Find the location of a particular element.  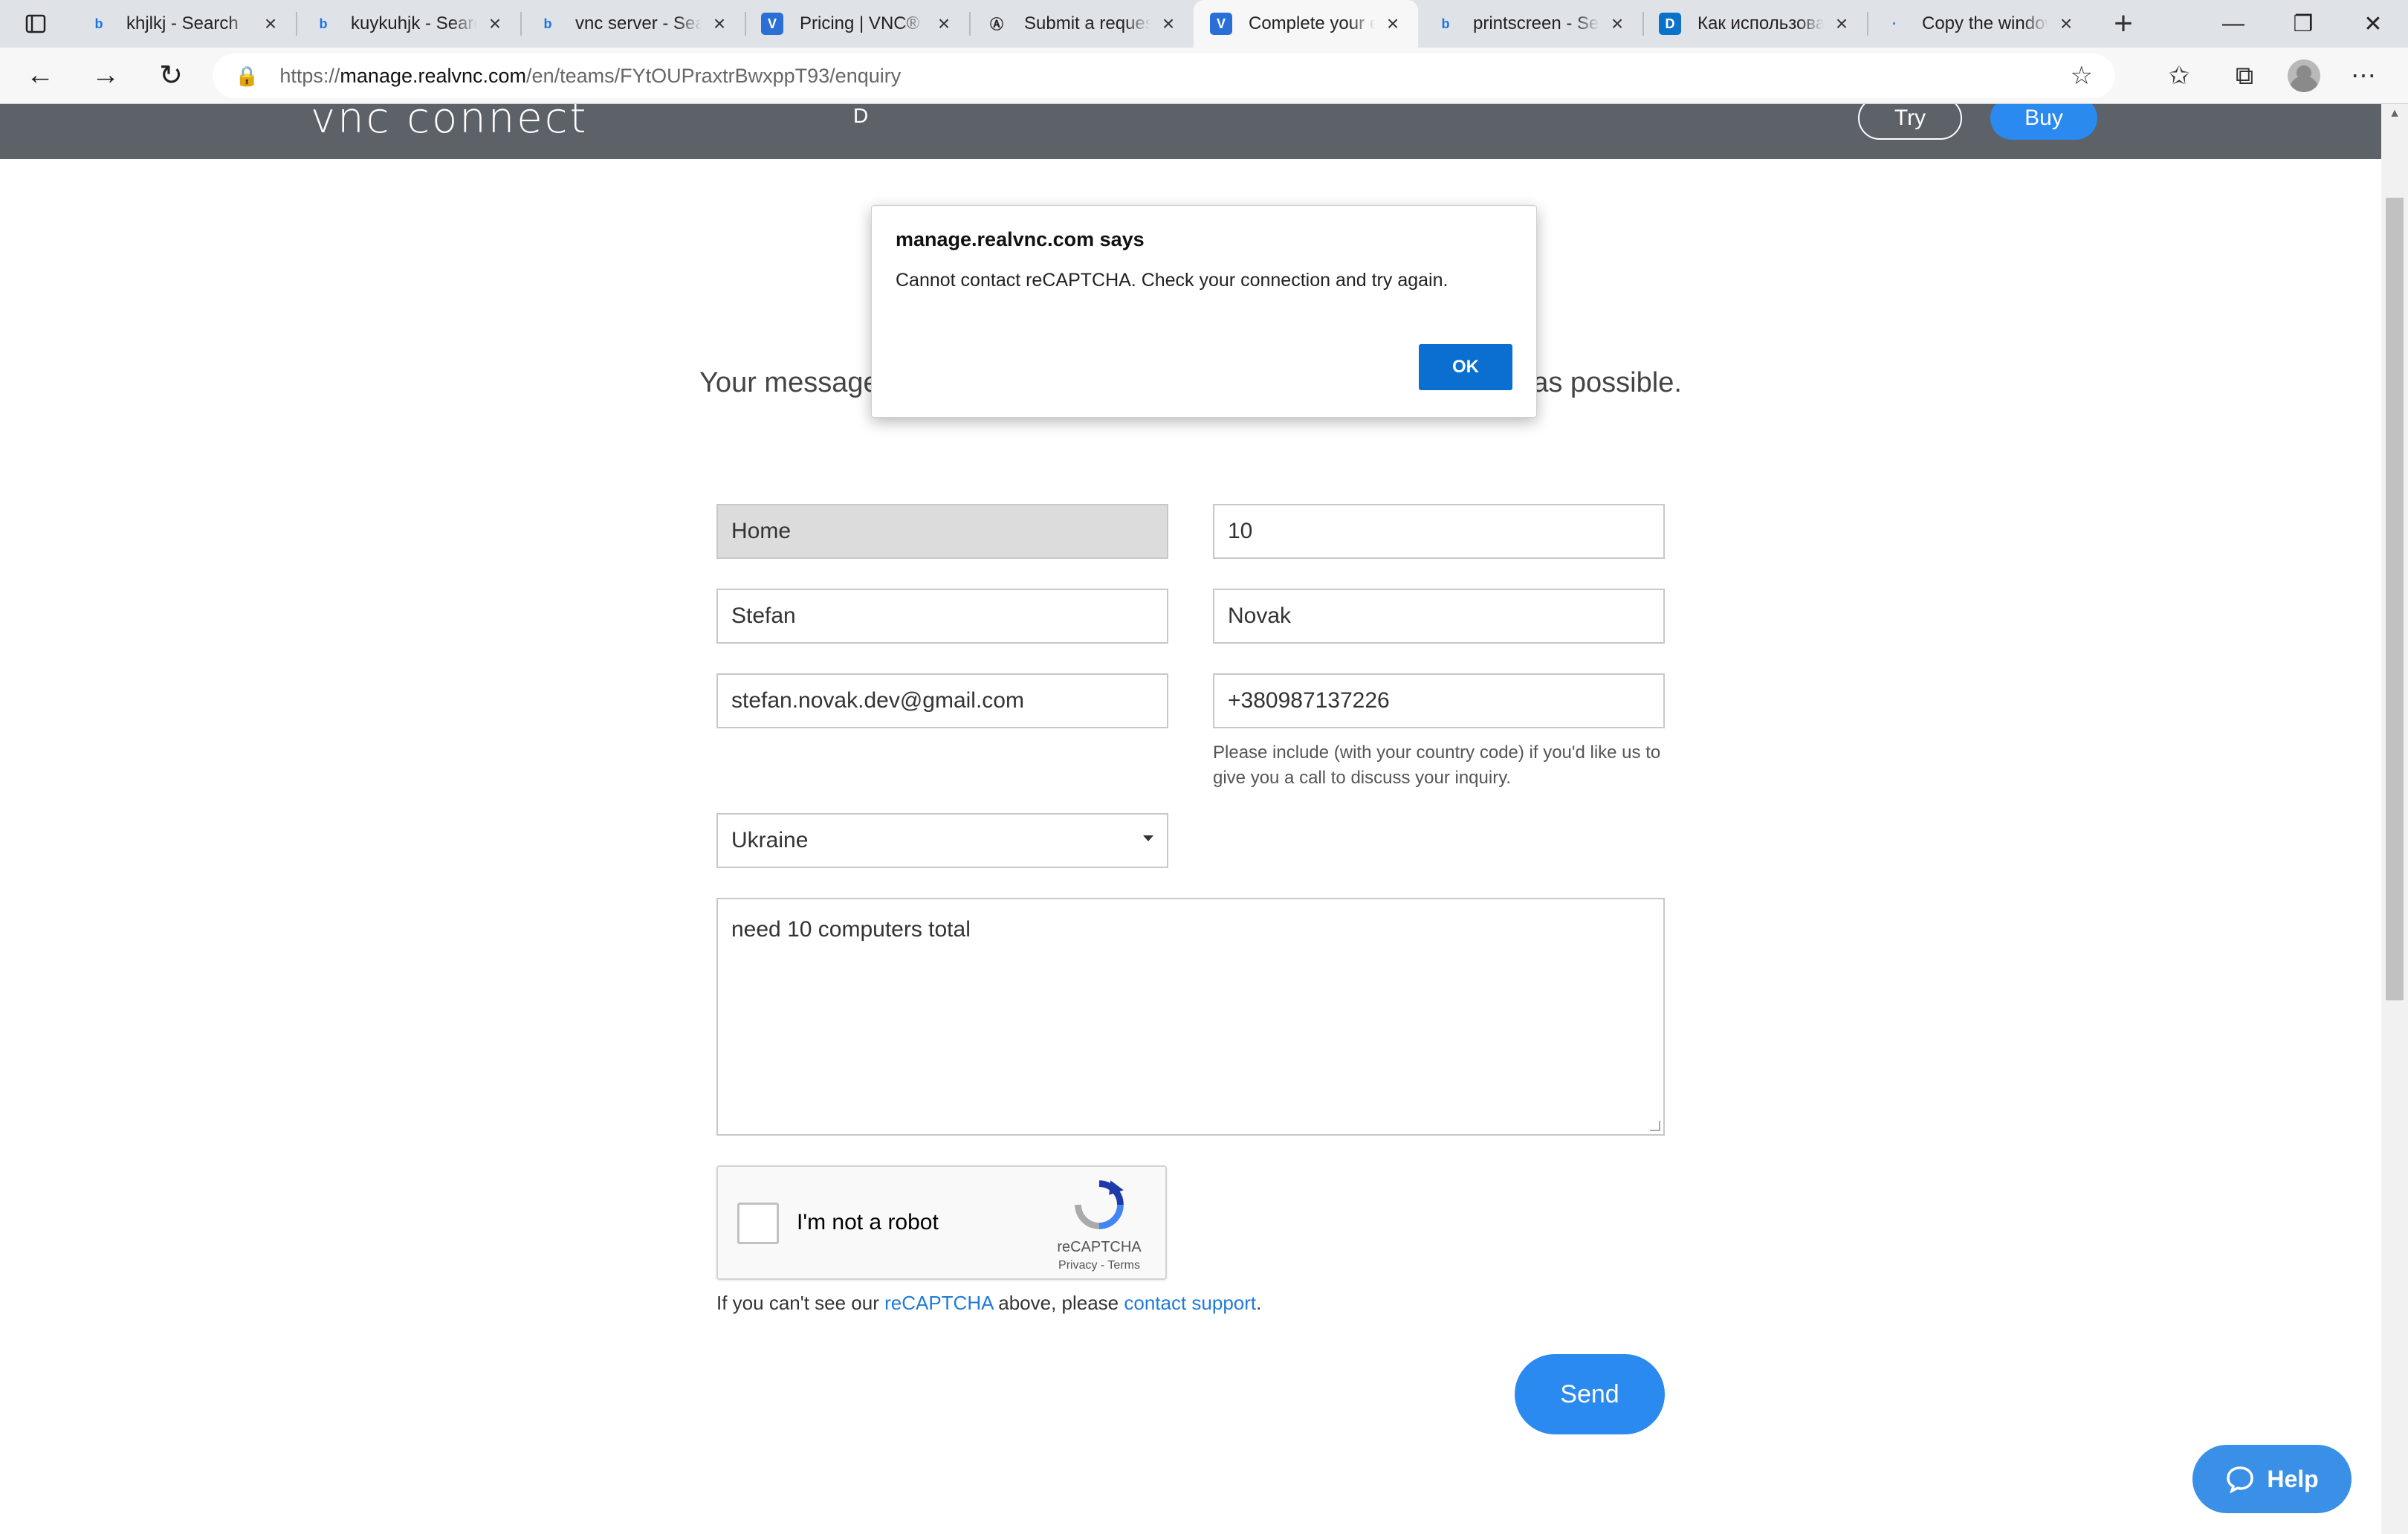

site-header: vnc connect D Try Buy is located at coordinates (1191, 131).